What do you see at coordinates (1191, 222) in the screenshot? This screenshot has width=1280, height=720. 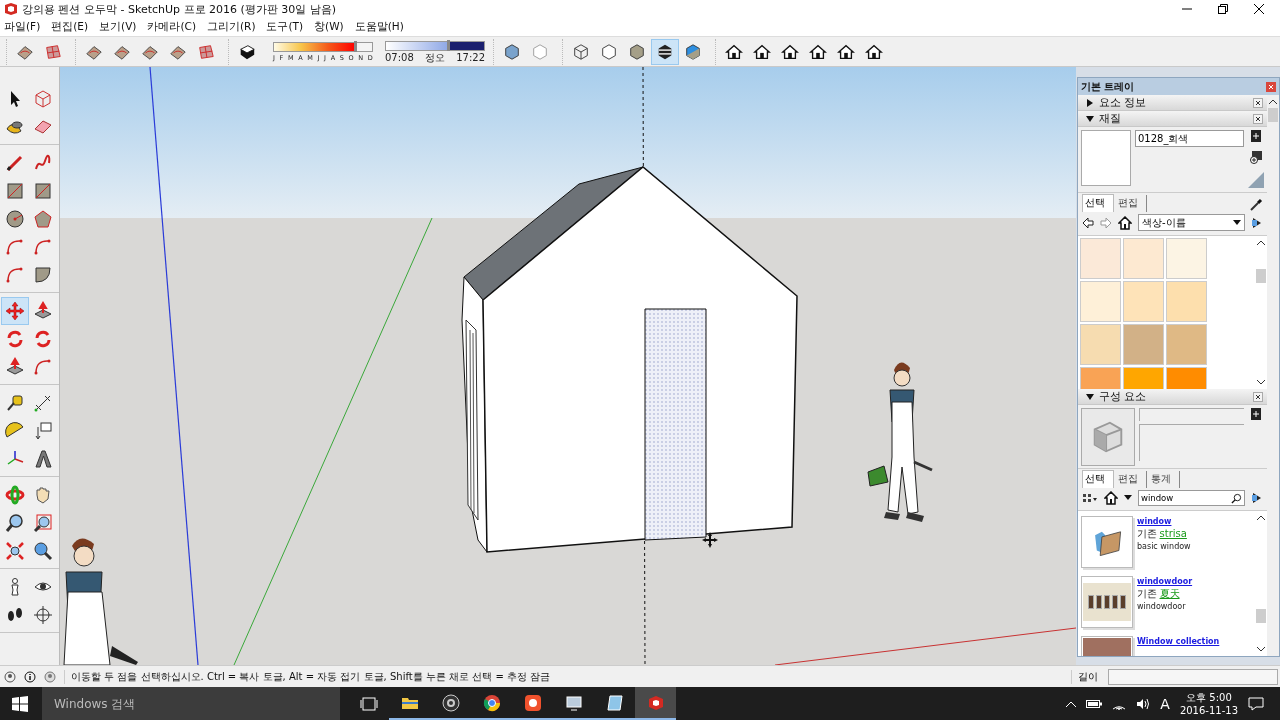 I see `library-dropdown: 색상-이름` at bounding box center [1191, 222].